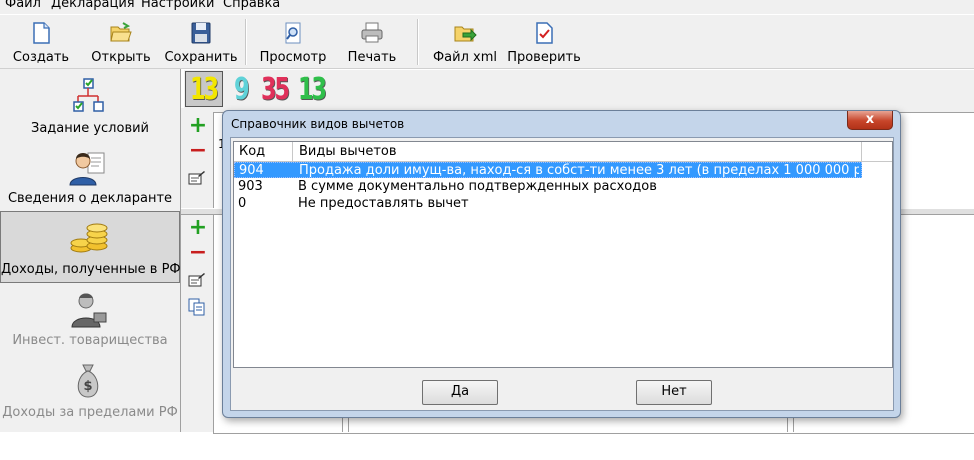 Image resolution: width=974 pixels, height=460 pixels. I want to click on add-row-button-2: +, so click(198, 228).